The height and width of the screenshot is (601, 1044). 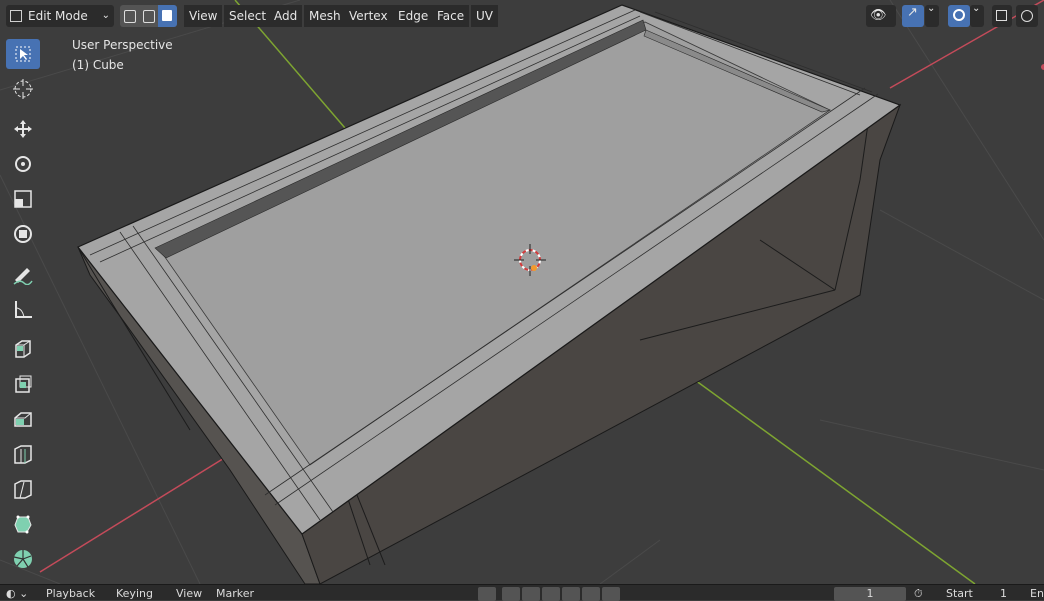 What do you see at coordinates (878, 15) in the screenshot?
I see `eye-icon: 👁` at bounding box center [878, 15].